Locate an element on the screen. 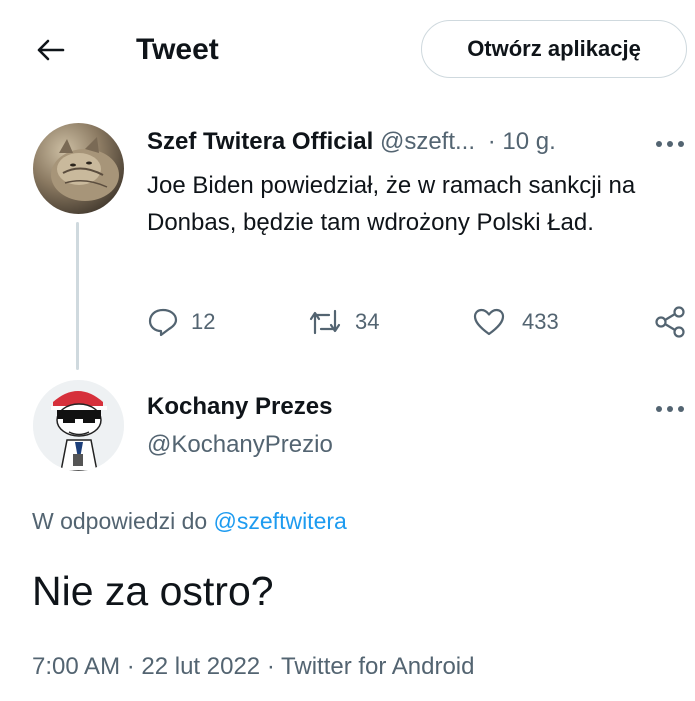 Image resolution: width=695 pixels, height=701 pixels. open-app-button: Otwórz aplikację is located at coordinates (554, 49).